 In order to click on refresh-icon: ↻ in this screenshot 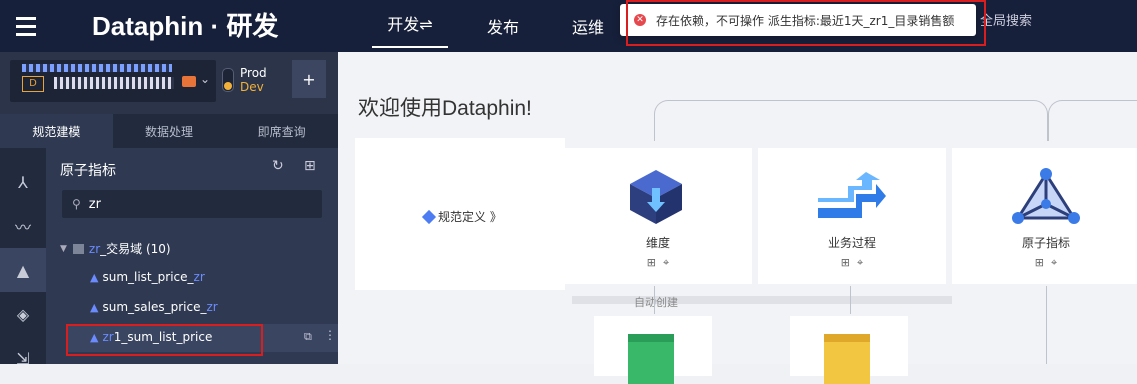, I will do `click(278, 166)`.